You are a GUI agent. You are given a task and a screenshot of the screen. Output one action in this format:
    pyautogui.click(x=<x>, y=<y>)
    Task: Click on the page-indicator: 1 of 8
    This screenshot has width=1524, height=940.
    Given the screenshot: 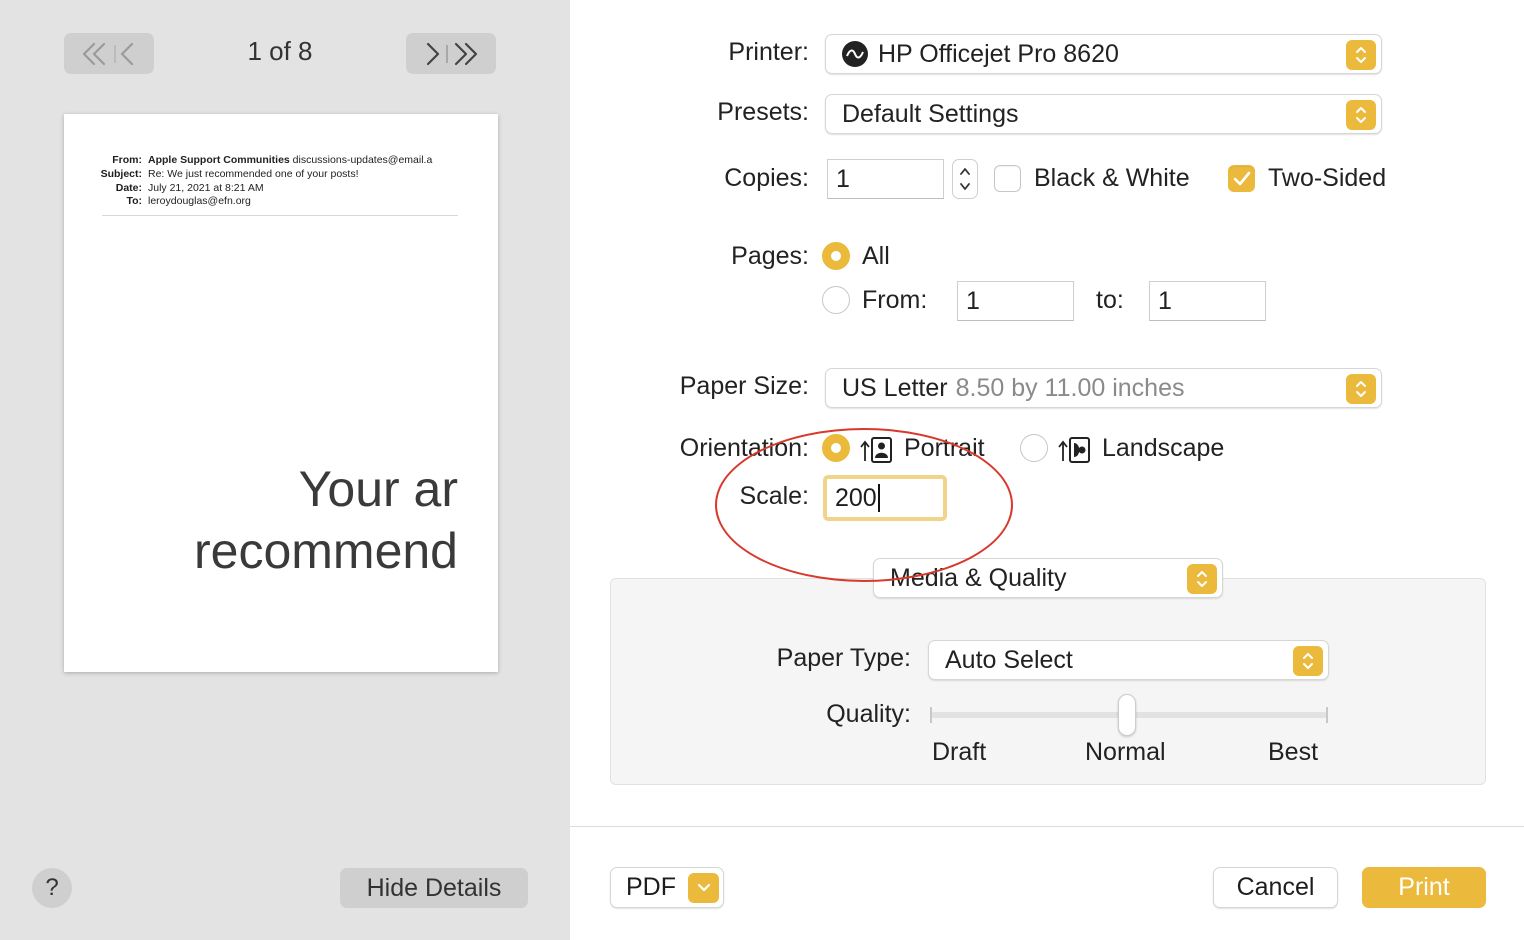 What is the action you would take?
    pyautogui.click(x=280, y=51)
    